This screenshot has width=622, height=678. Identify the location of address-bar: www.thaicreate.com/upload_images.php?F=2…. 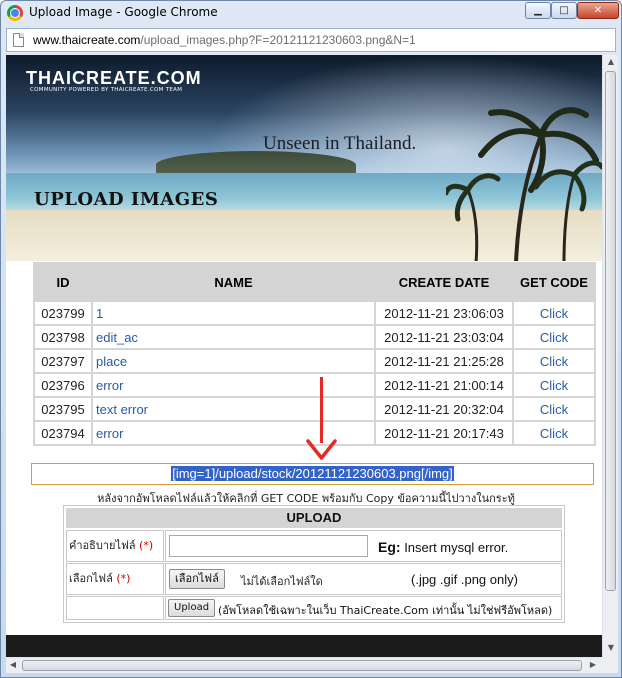
(311, 40).